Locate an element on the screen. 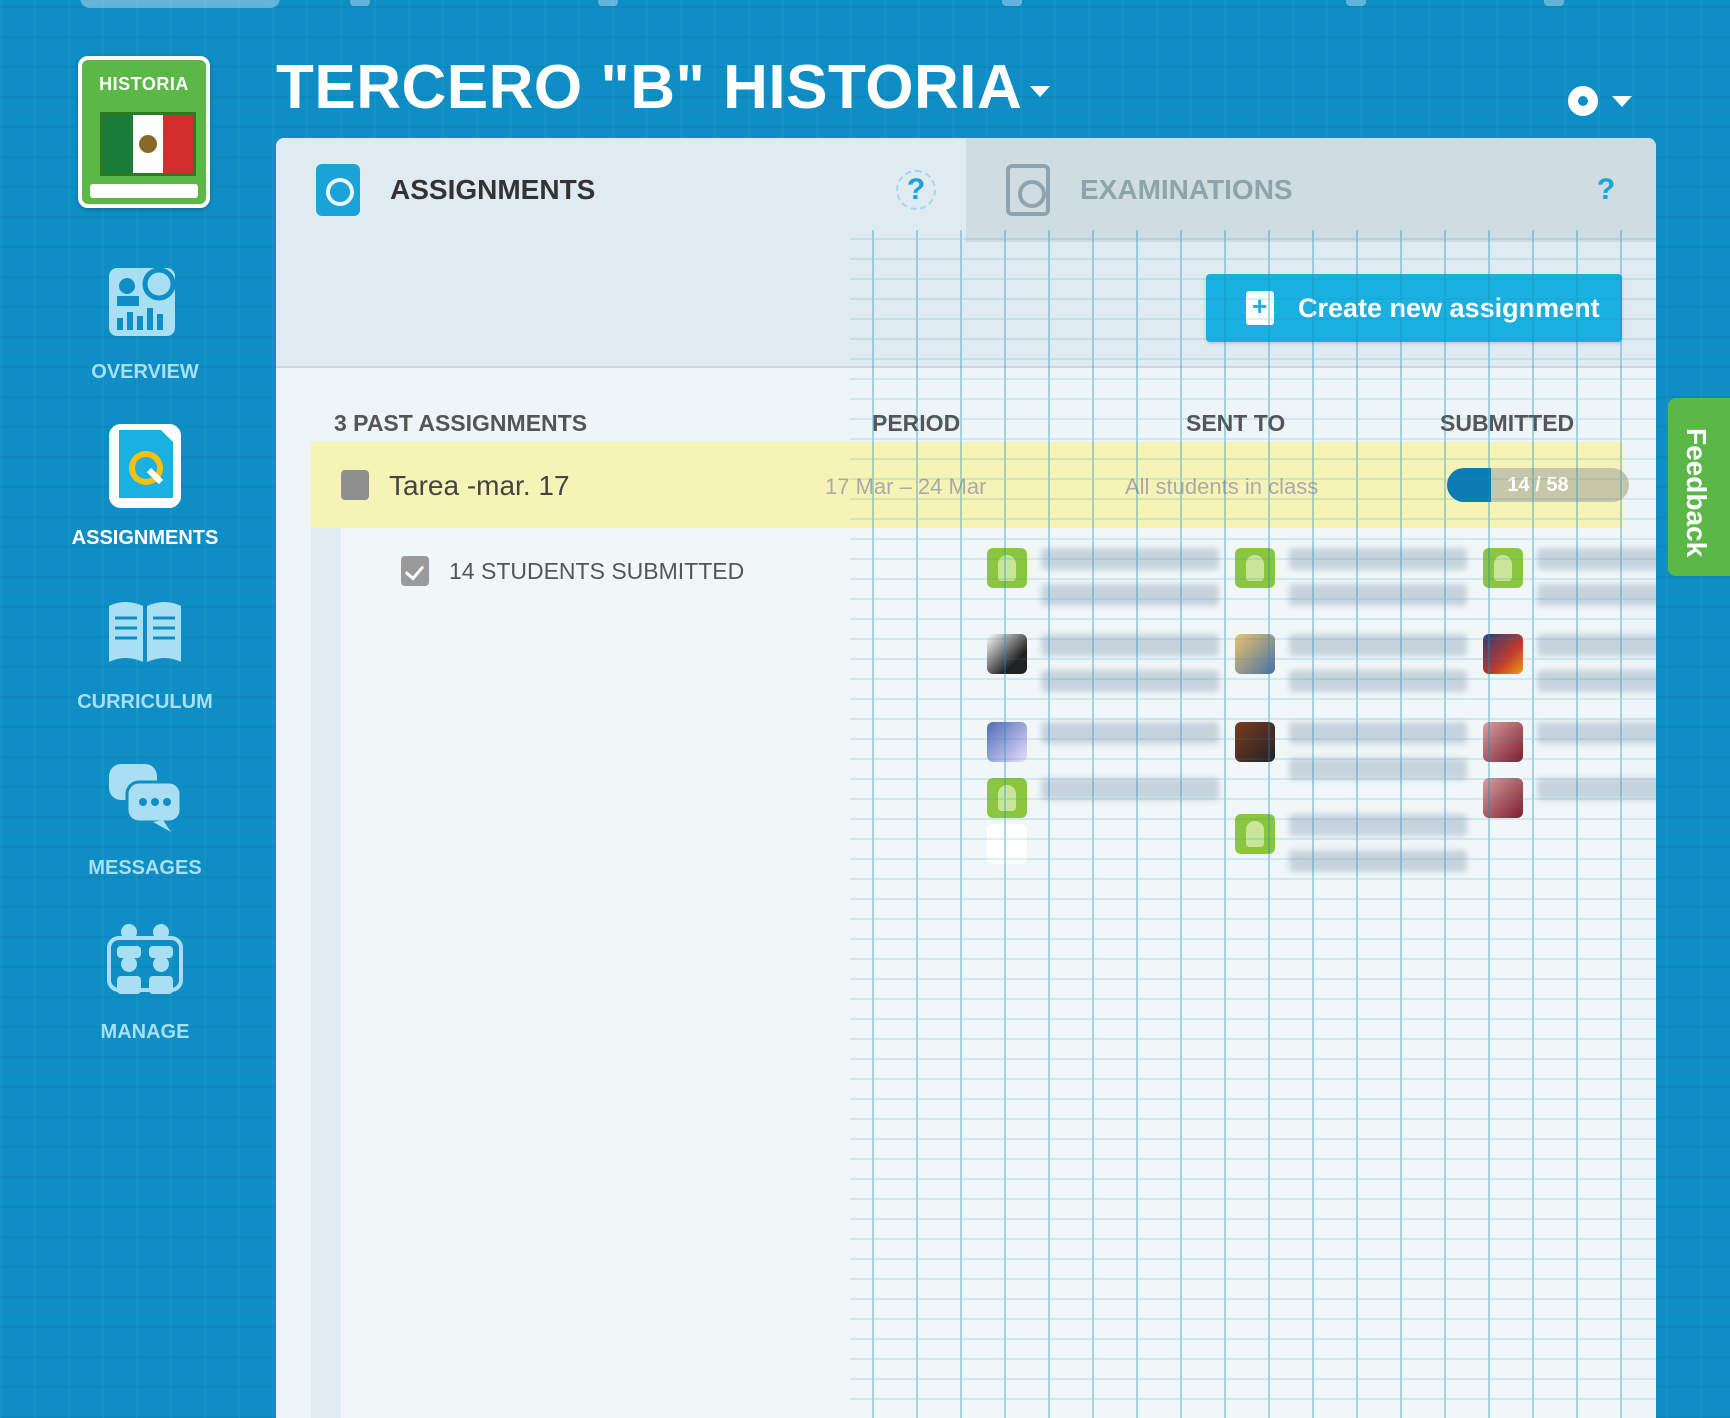  sidebar-item-assignments: ASSIGNMENTS is located at coordinates (145, 487).